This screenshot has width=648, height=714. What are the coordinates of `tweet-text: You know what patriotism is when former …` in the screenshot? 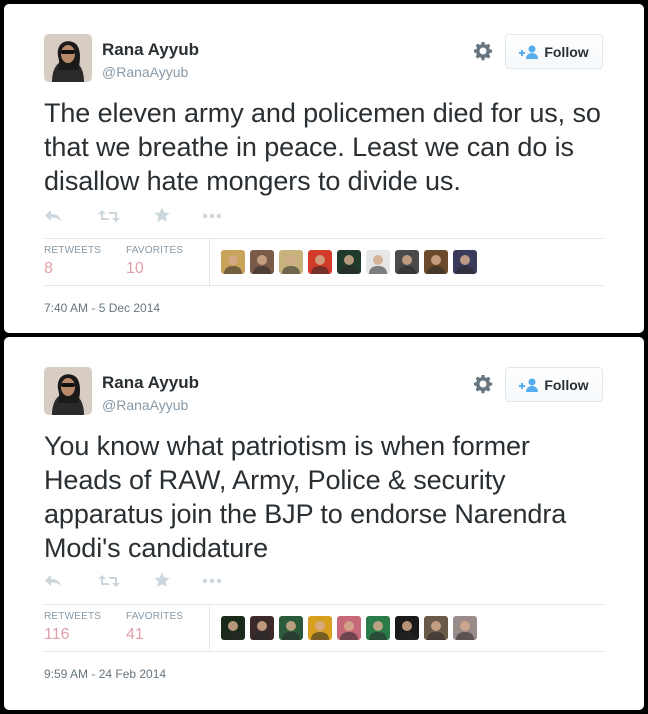 It's located at (305, 497).